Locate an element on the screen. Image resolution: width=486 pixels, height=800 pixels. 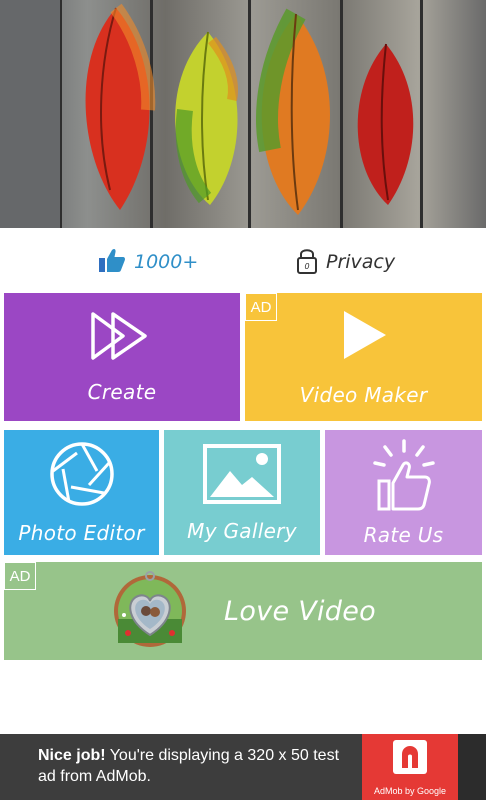
video-maker-tile: AD Video Maker is located at coordinates (363, 357).